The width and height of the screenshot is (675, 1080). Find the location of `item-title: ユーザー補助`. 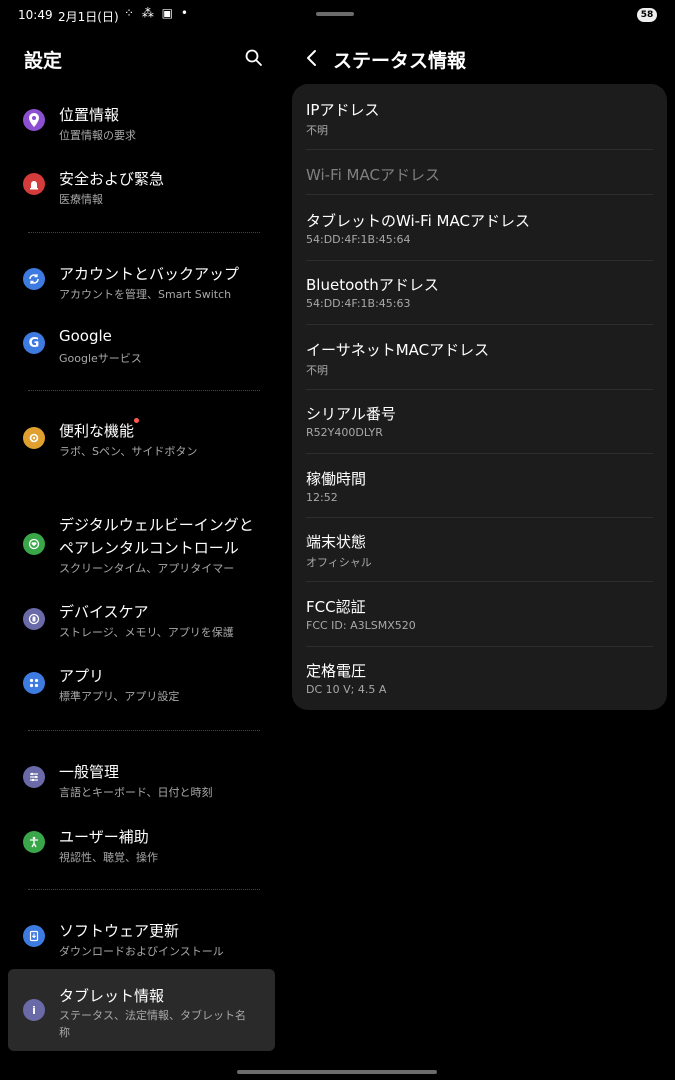

item-title: ユーザー補助 is located at coordinates (104, 837).